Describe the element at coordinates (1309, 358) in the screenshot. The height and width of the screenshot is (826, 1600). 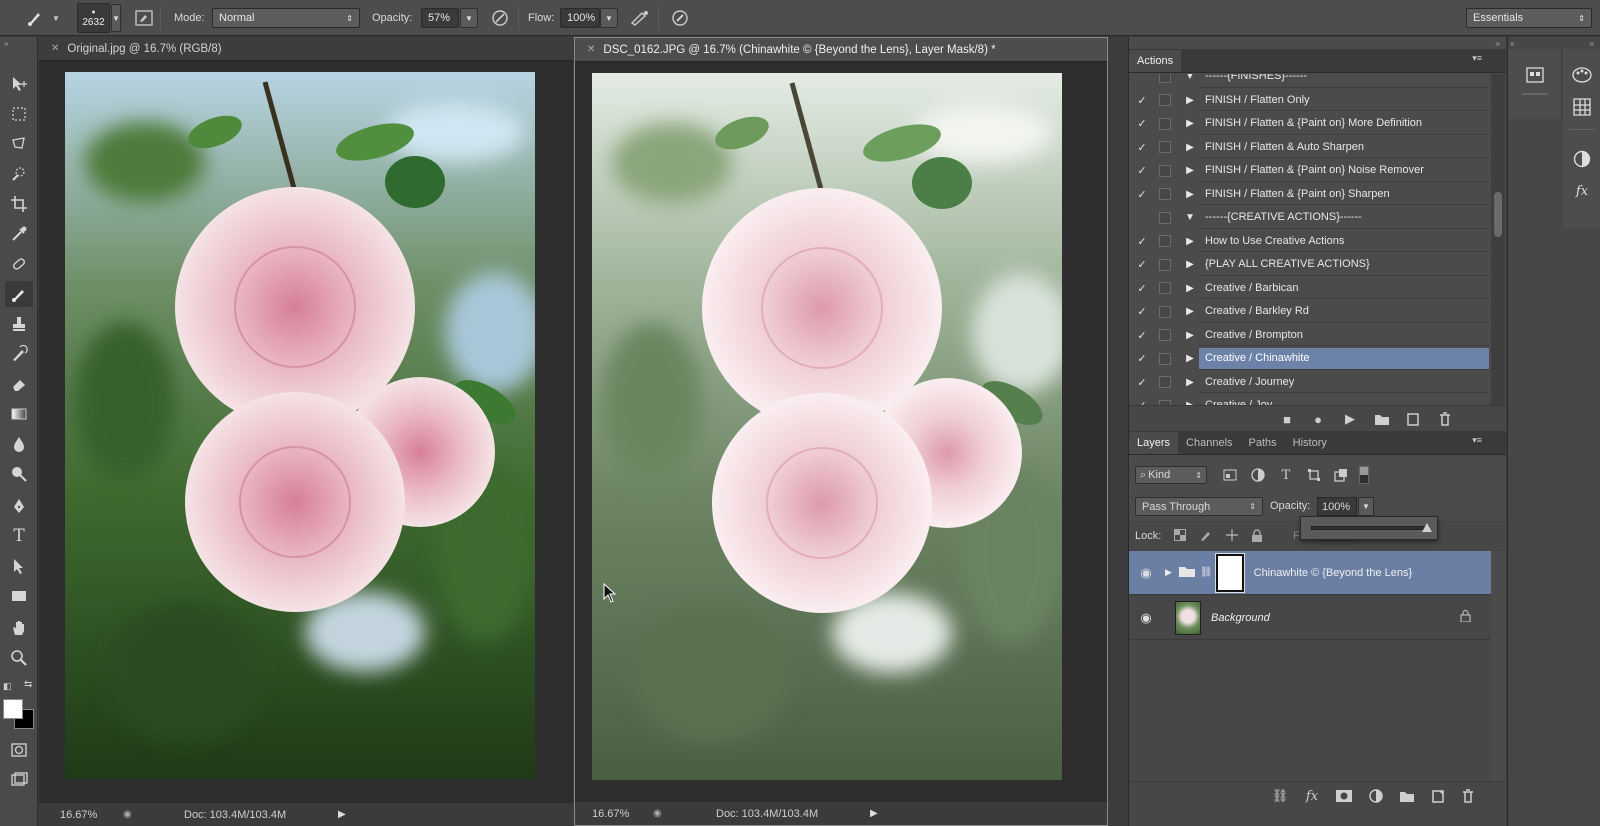
I see `action-row: ✓ ▶ Creative / Chinawhite` at that location.